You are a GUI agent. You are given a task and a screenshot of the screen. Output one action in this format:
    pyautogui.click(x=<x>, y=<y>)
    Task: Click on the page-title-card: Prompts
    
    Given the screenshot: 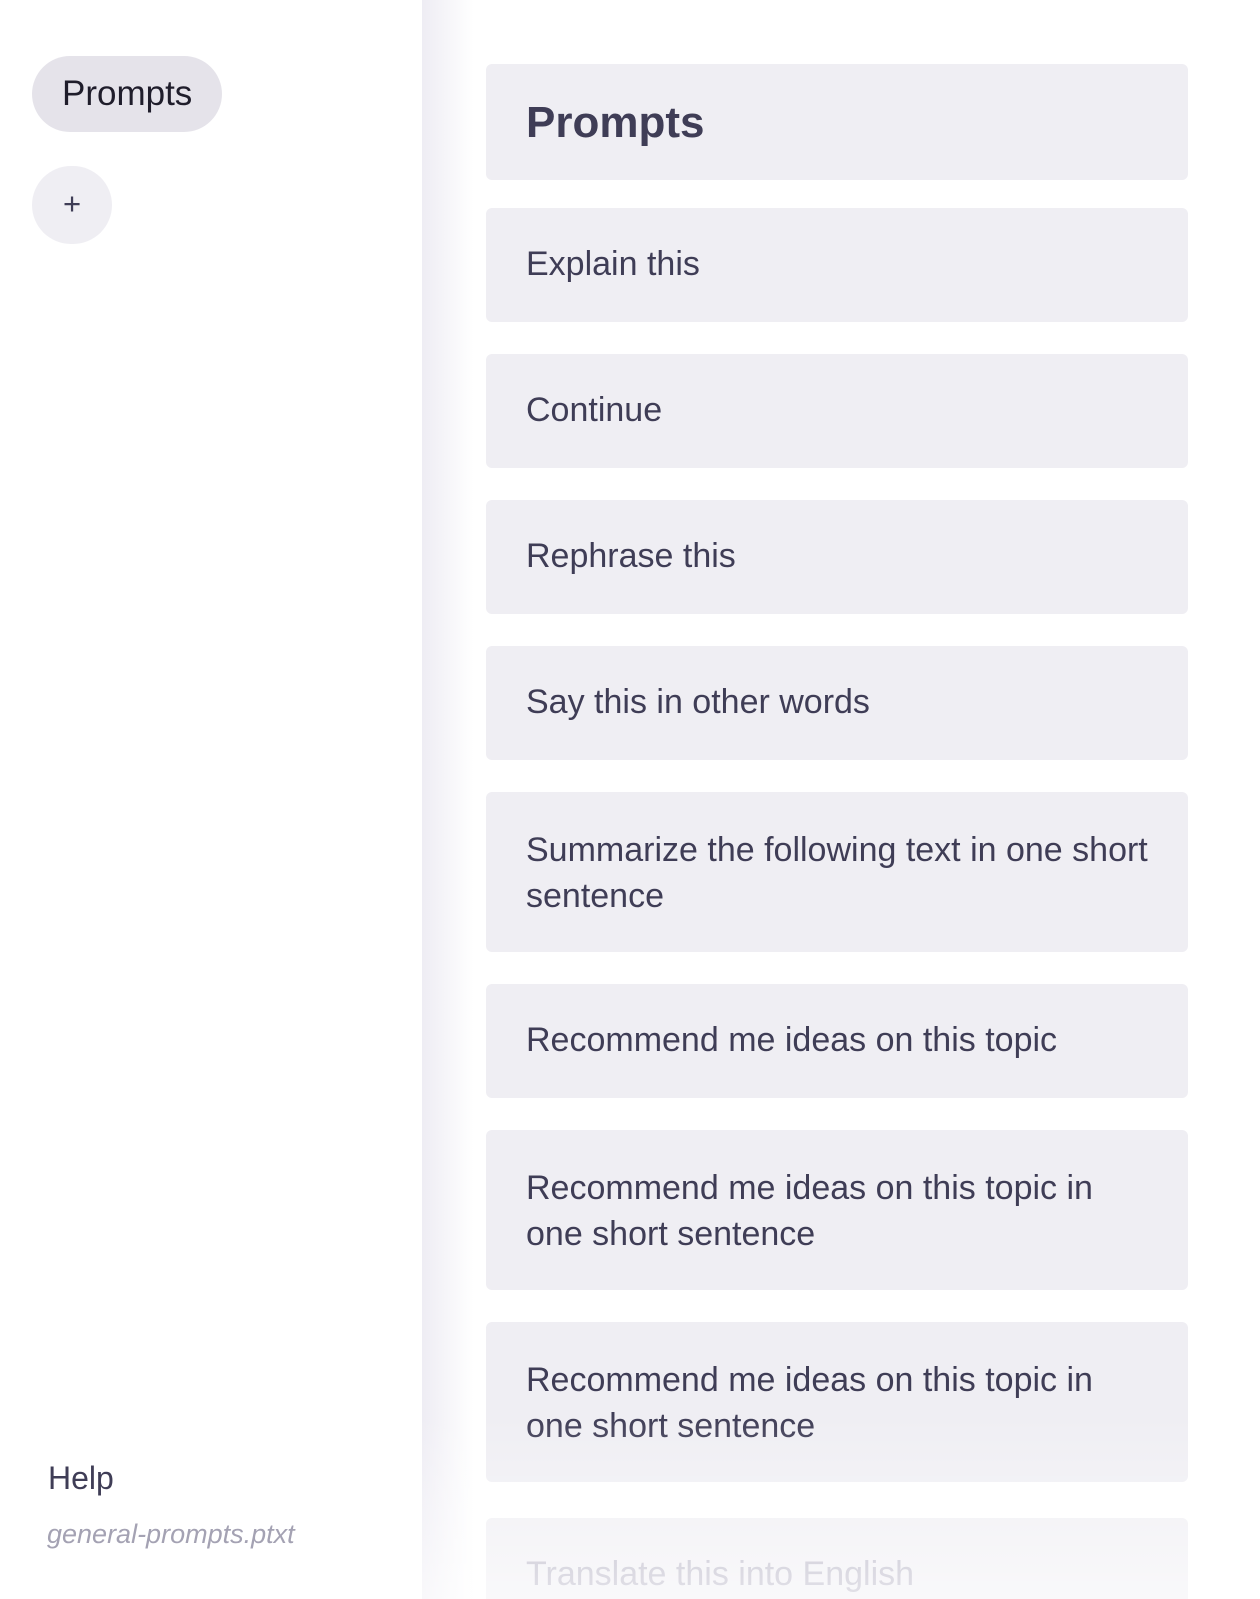 What is the action you would take?
    pyautogui.click(x=837, y=122)
    